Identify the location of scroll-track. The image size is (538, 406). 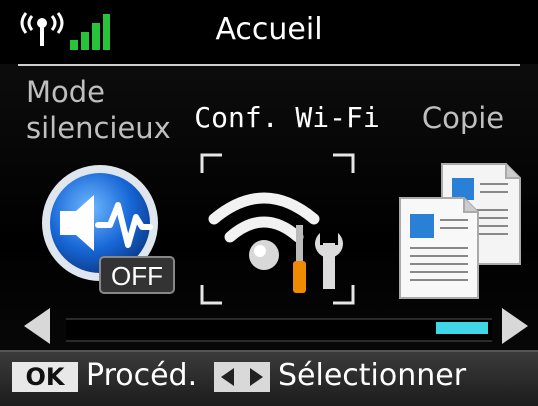
(279, 330).